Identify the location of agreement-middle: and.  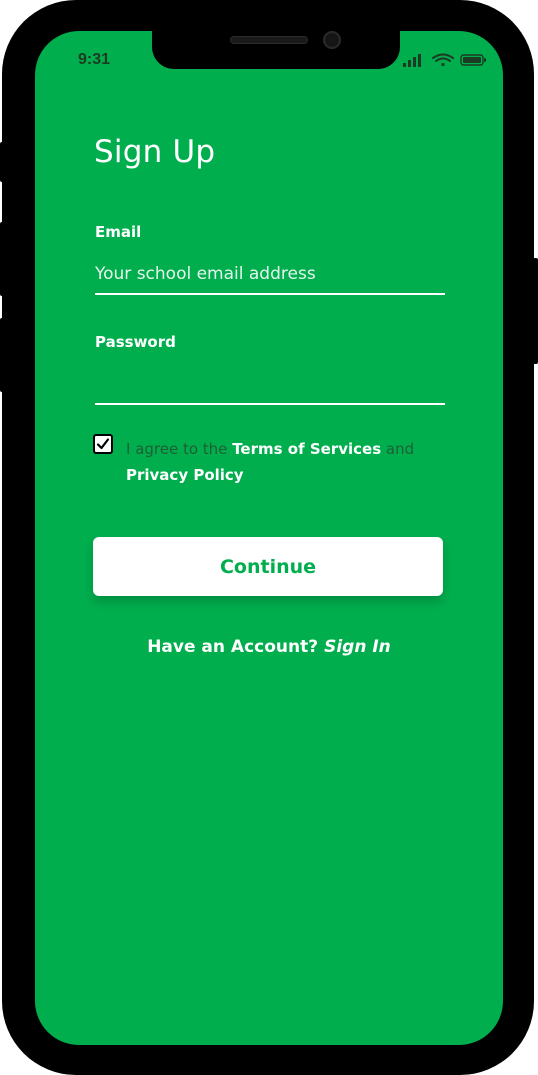
(398, 449).